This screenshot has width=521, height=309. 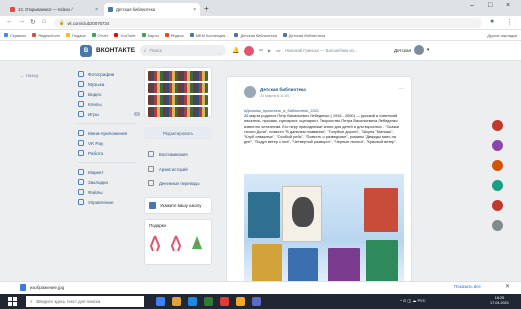 What do you see at coordinates (151, 183) in the screenshot?
I see `money-icon` at bounding box center [151, 183].